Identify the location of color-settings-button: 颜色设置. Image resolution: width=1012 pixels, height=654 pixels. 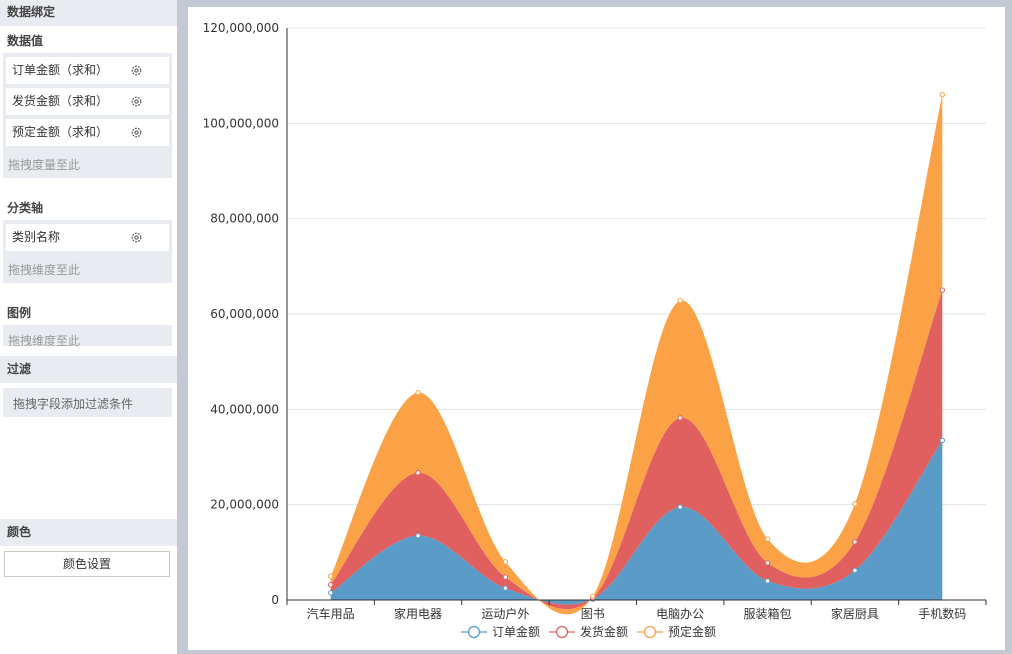
(87, 564).